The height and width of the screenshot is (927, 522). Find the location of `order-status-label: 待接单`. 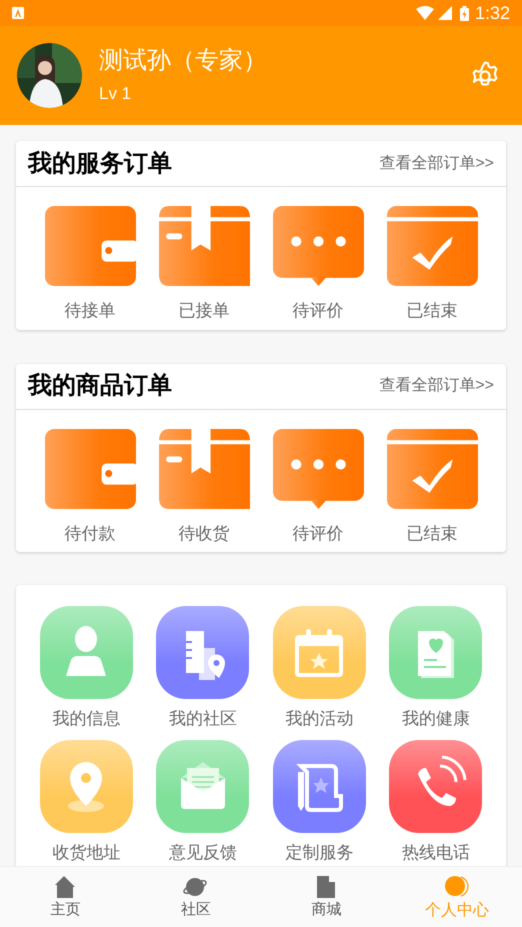

order-status-label: 待接单 is located at coordinates (90, 311).